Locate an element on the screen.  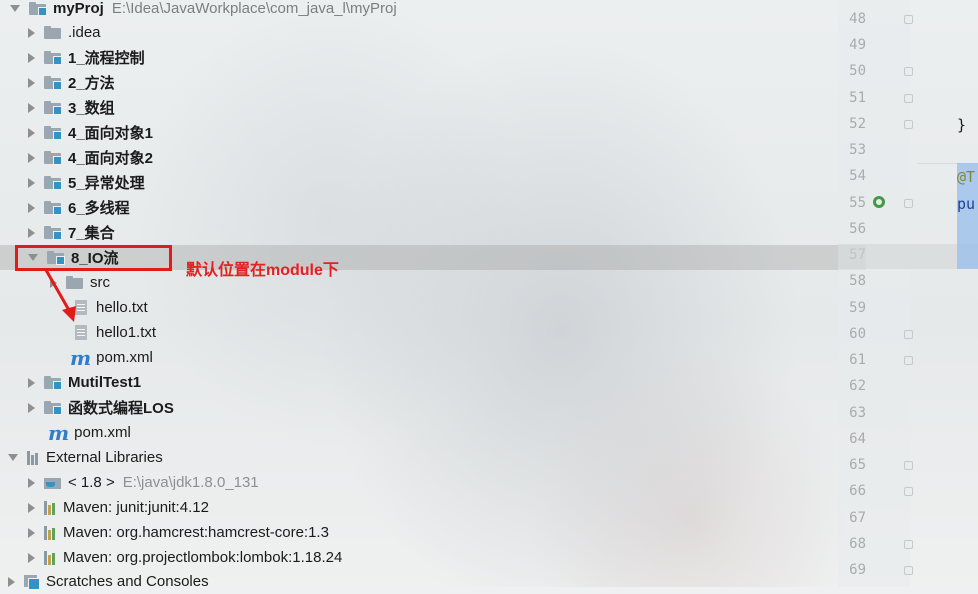
line-number: 63 is located at coordinates (857, 413).